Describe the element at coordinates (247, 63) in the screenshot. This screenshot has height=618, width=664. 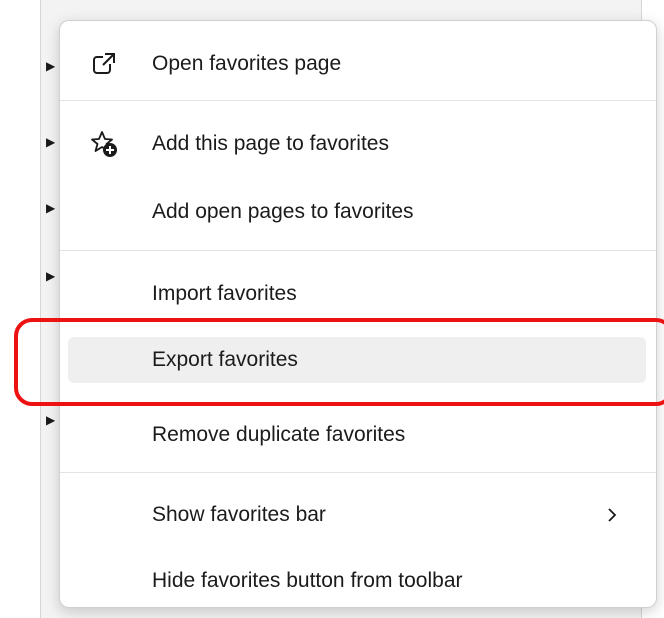
I see `menu-item-label: Open favorites page` at that location.